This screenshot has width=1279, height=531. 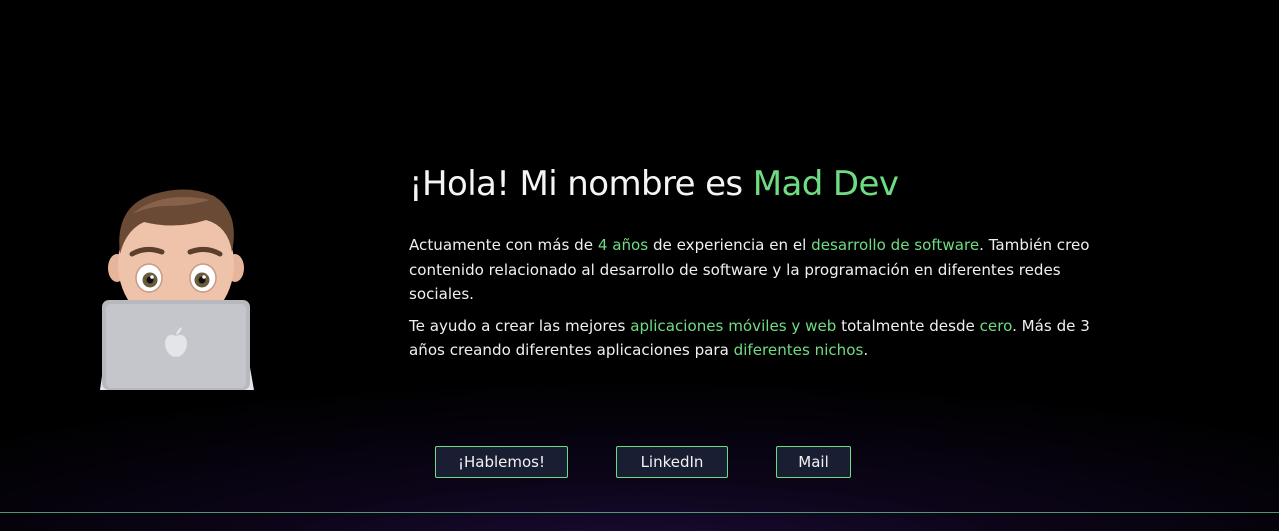 What do you see at coordinates (895, 245) in the screenshot?
I see `intro-highlight-software: desarrollo de software` at bounding box center [895, 245].